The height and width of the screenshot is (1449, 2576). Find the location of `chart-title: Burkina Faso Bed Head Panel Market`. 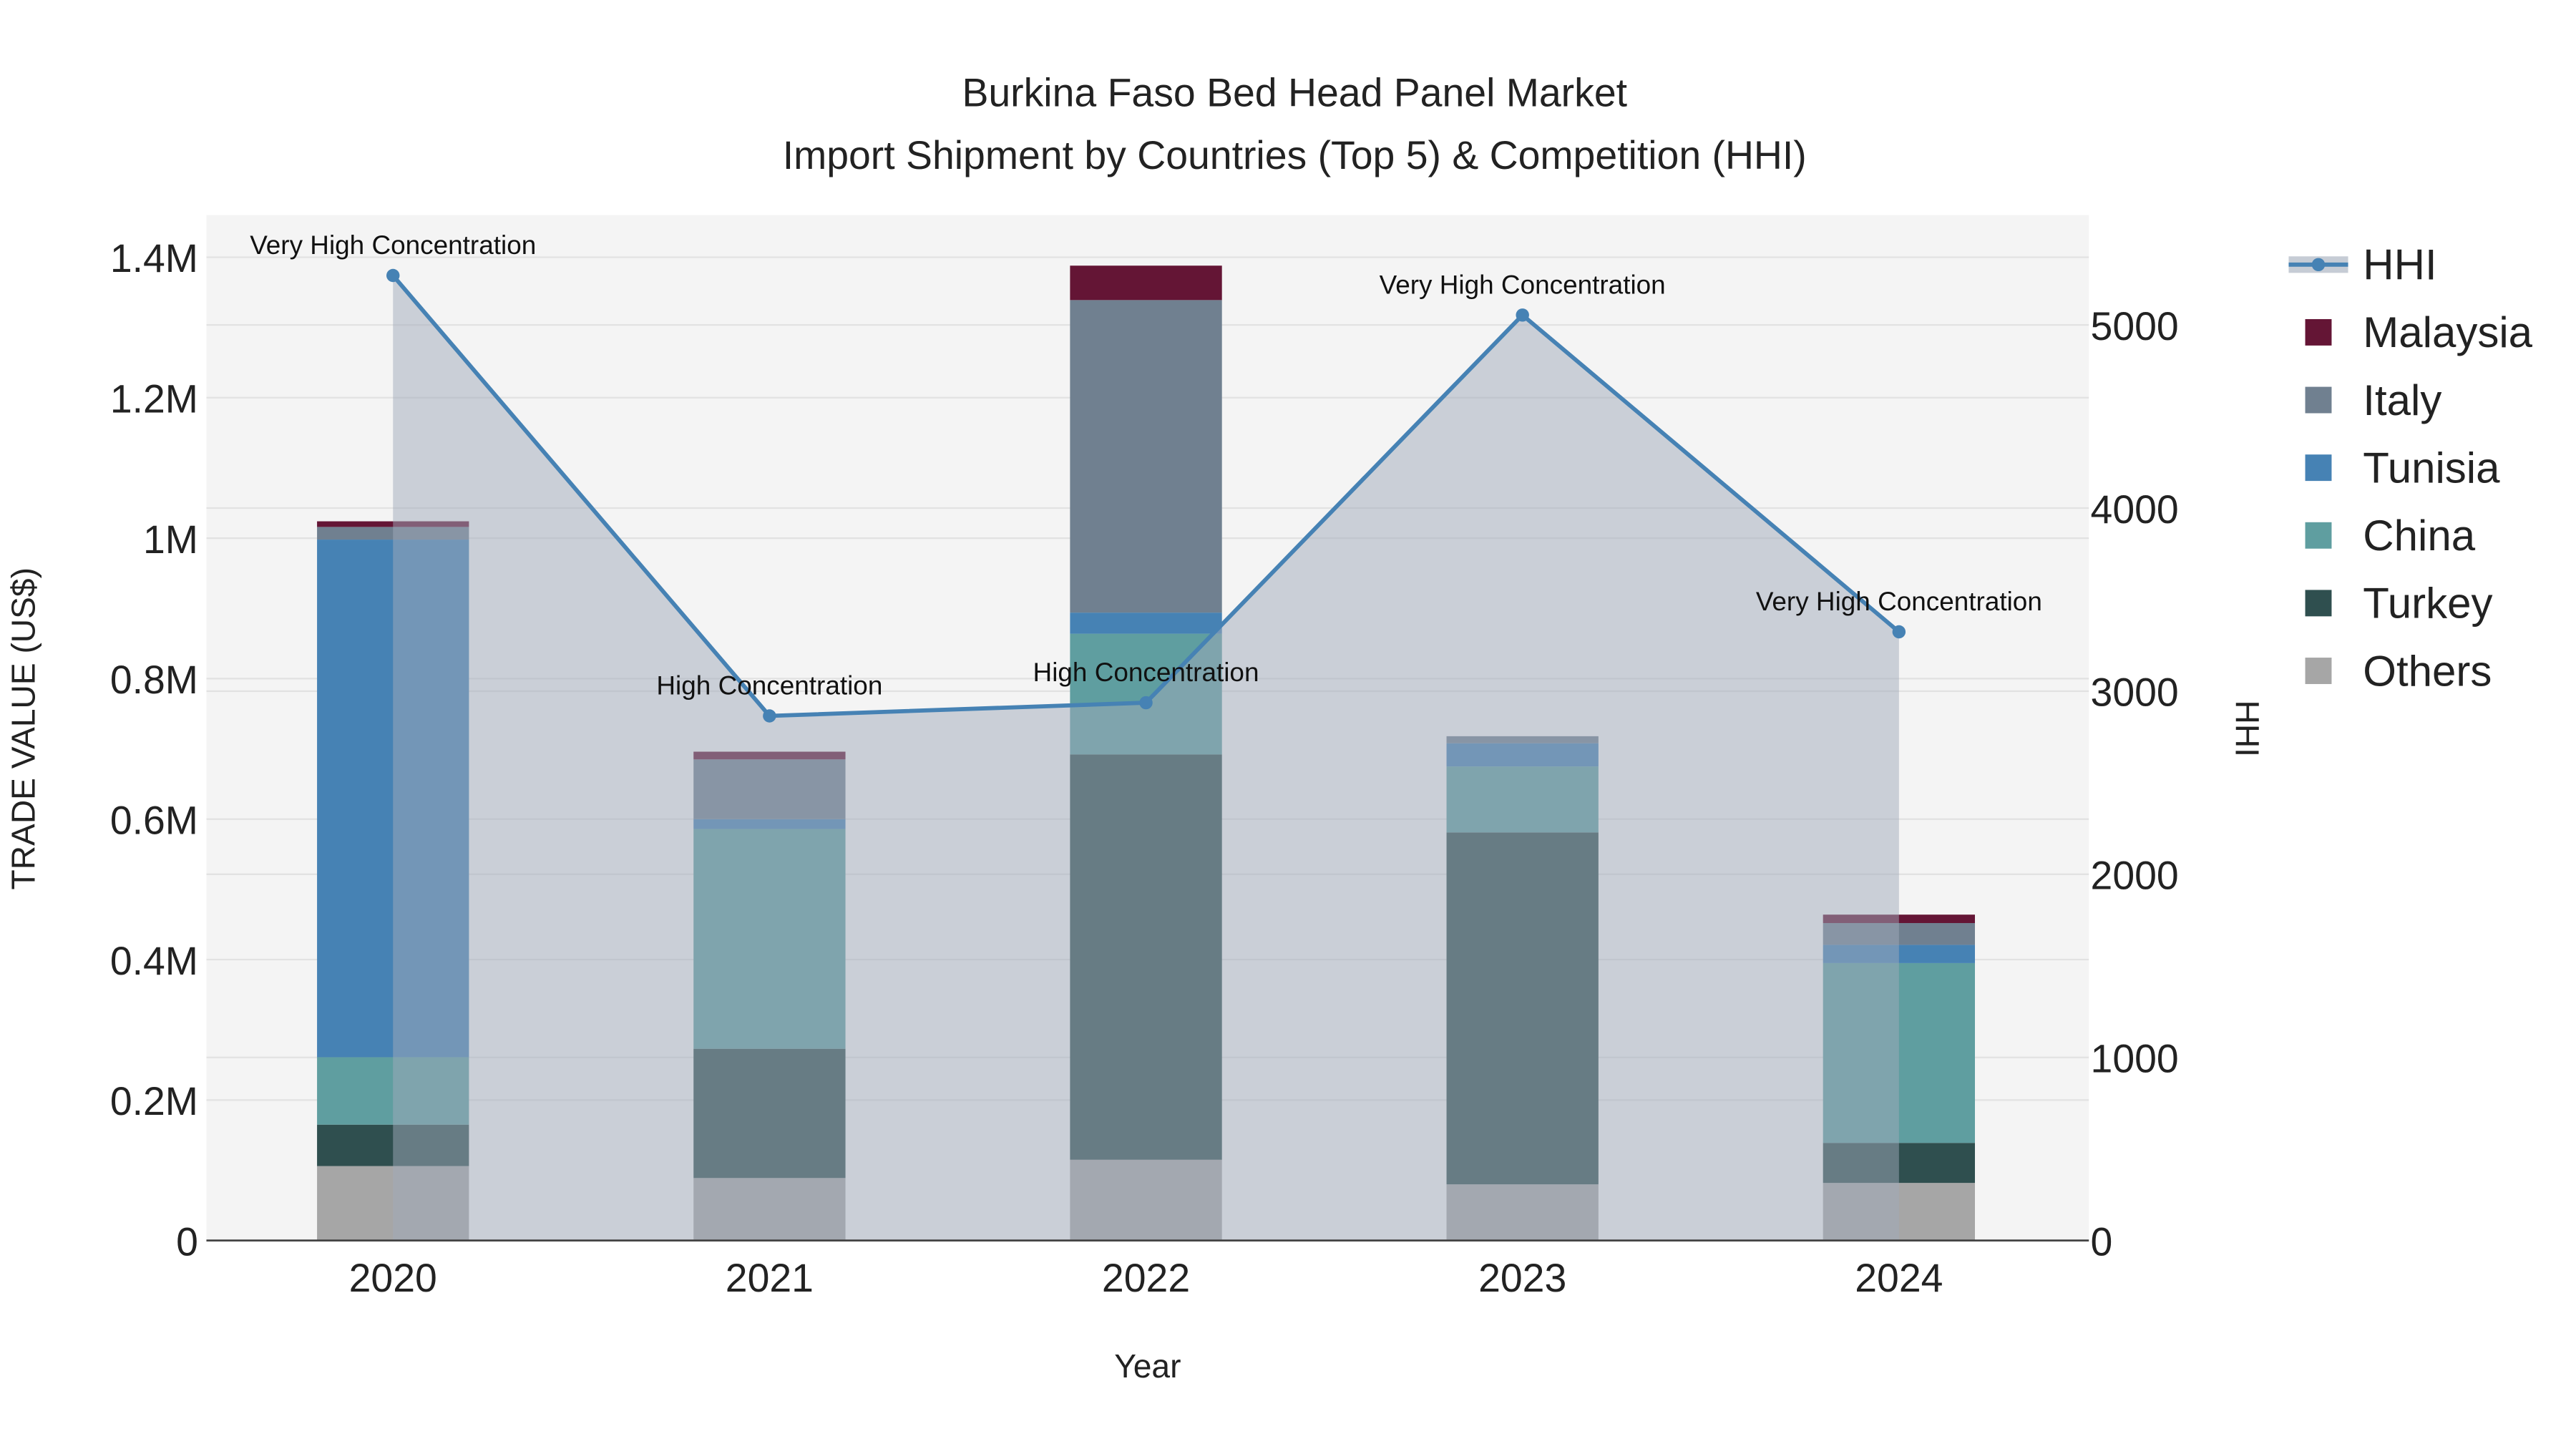

chart-title: Burkina Faso Bed Head Panel Market is located at coordinates (1294, 92).